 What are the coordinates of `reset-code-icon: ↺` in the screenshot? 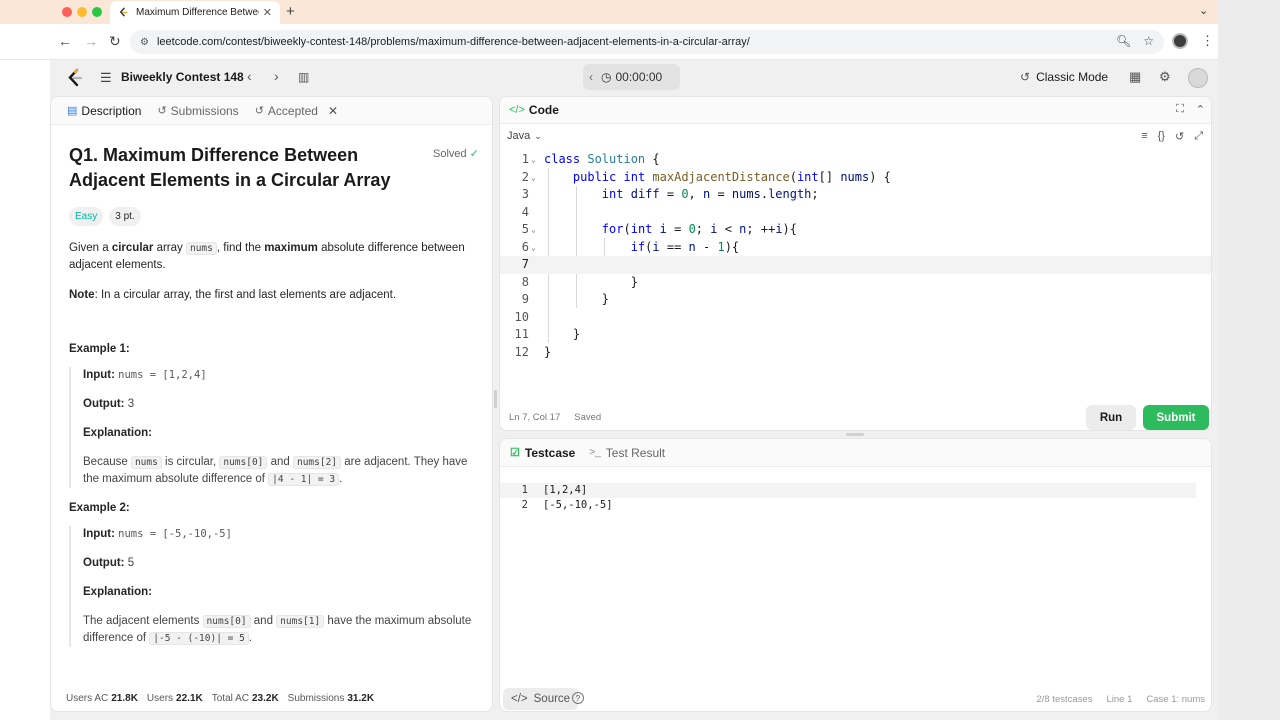 It's located at (1179, 136).